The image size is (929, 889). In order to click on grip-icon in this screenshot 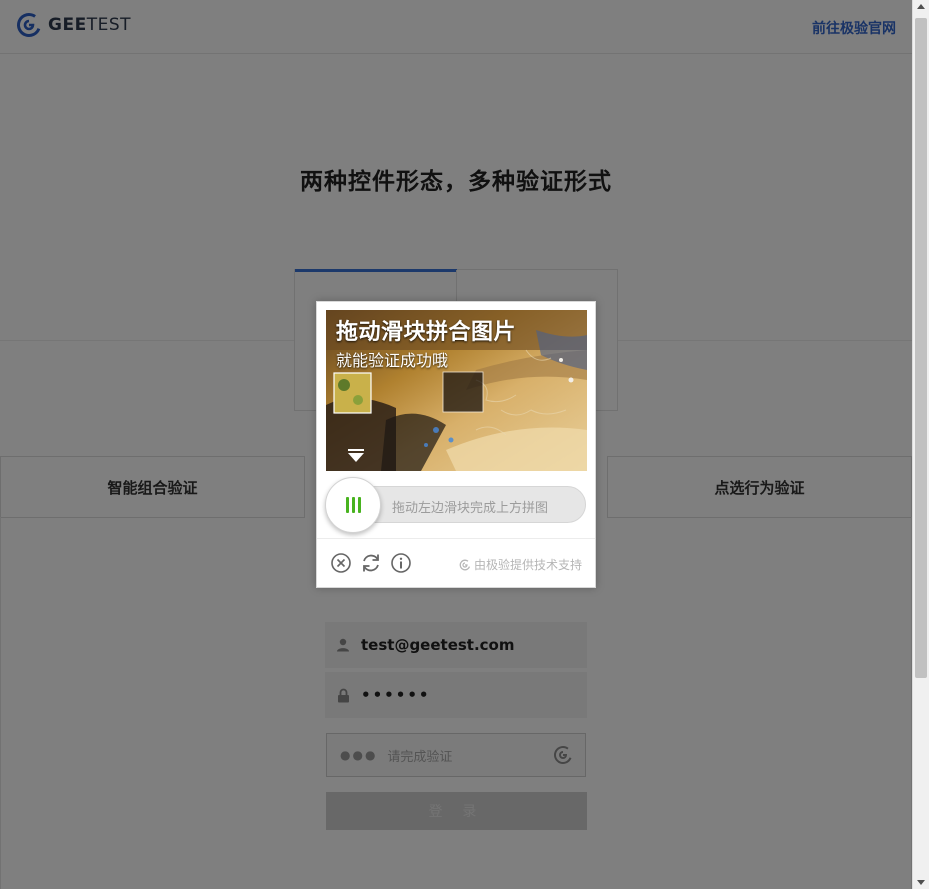, I will do `click(347, 505)`.